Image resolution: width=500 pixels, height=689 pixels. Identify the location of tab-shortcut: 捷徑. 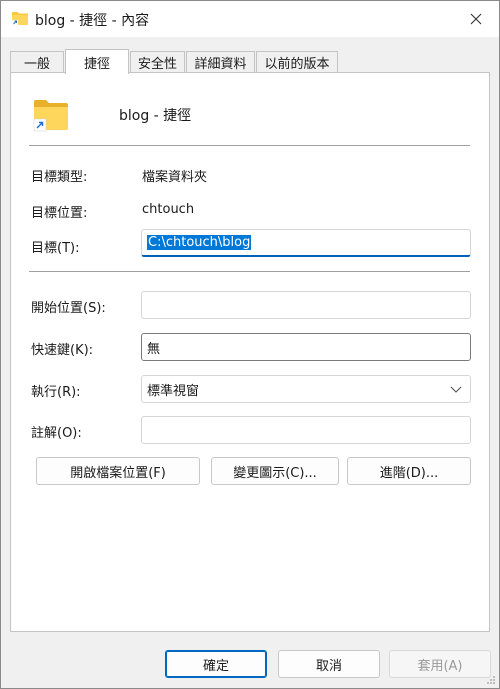
(97, 61).